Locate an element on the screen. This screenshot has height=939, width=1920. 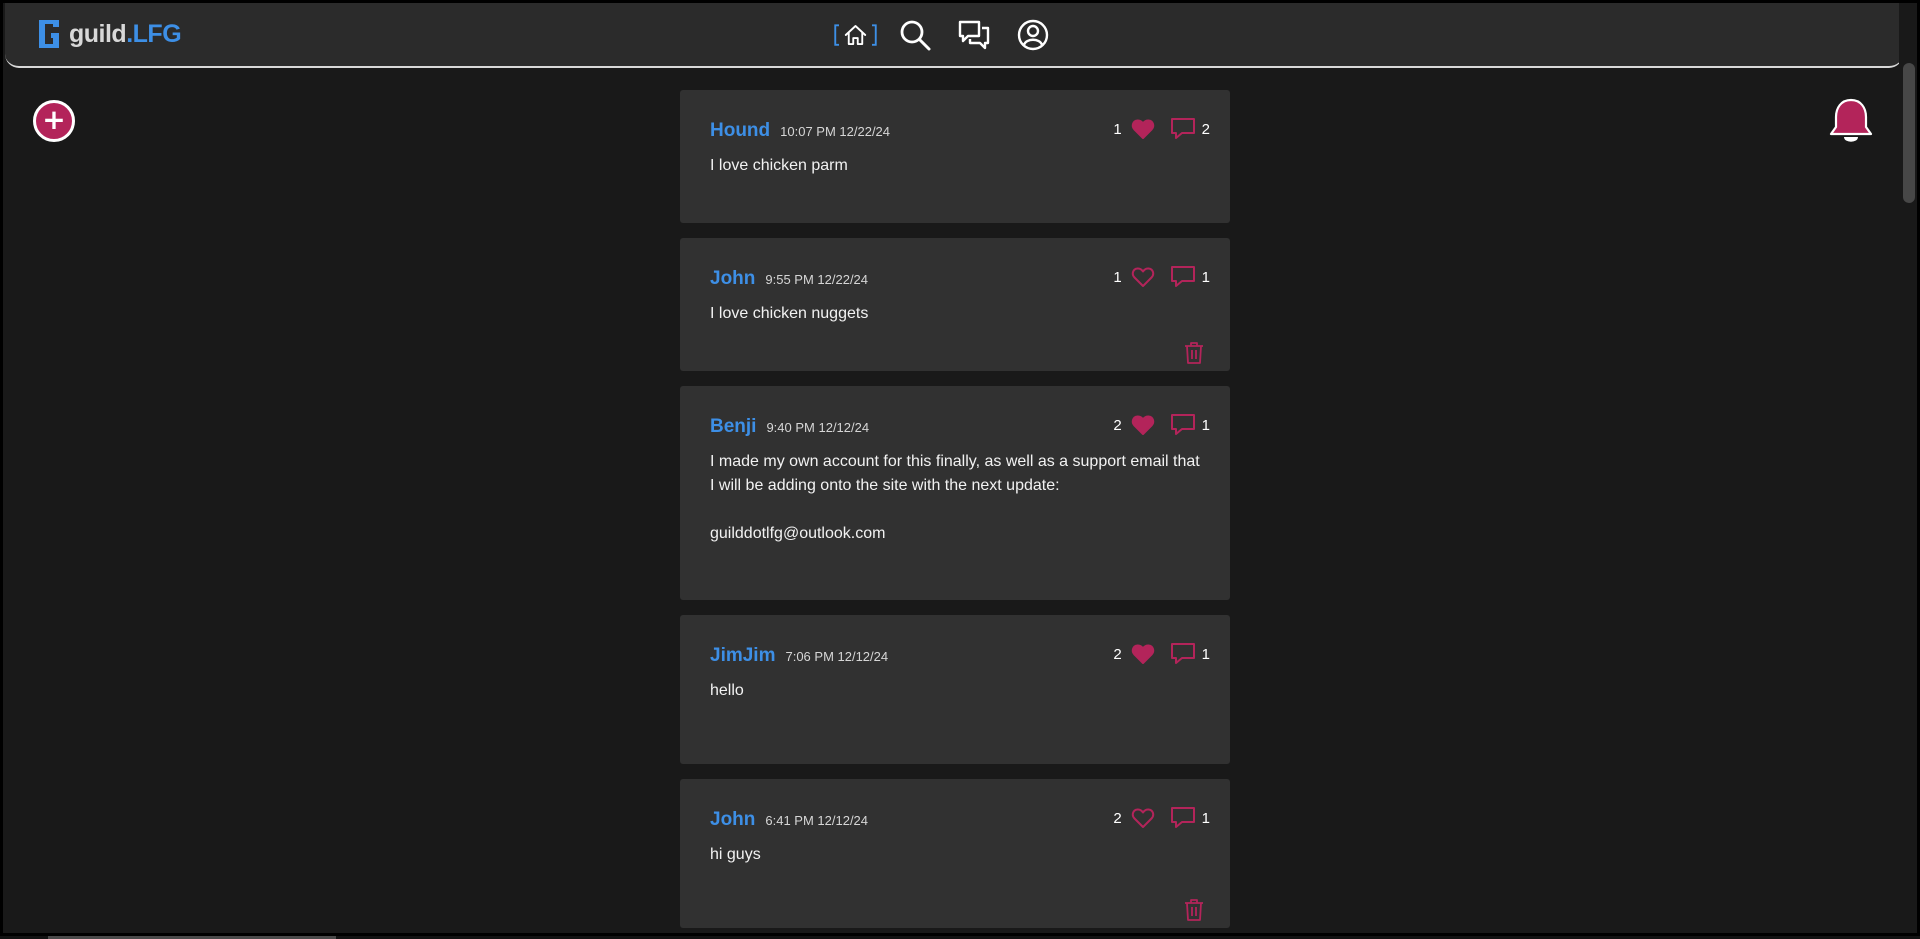
bell-icon is located at coordinates (1851, 121).